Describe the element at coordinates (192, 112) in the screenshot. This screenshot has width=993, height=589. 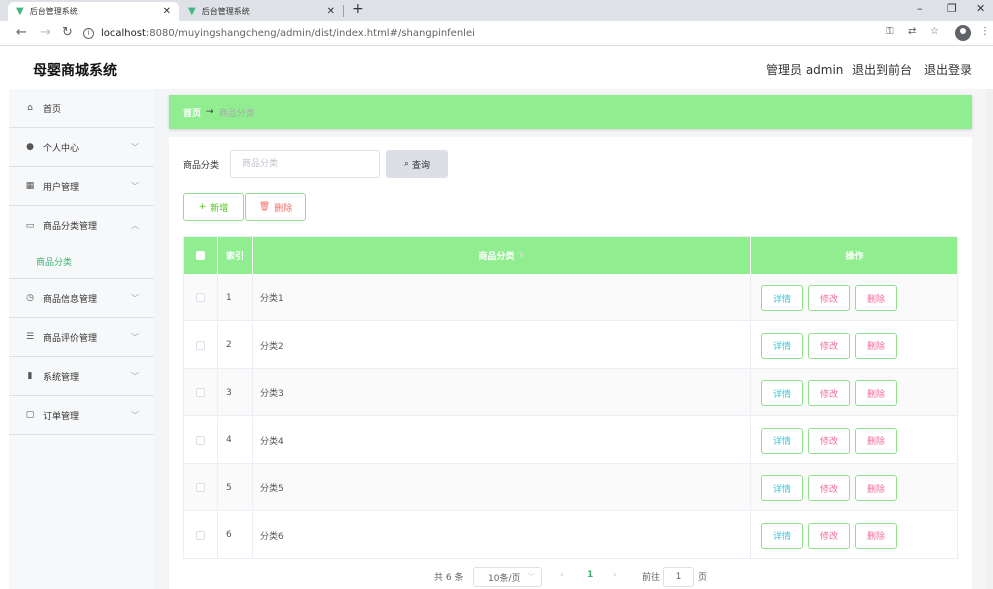
I see `breadcrumb-home: 首页` at that location.